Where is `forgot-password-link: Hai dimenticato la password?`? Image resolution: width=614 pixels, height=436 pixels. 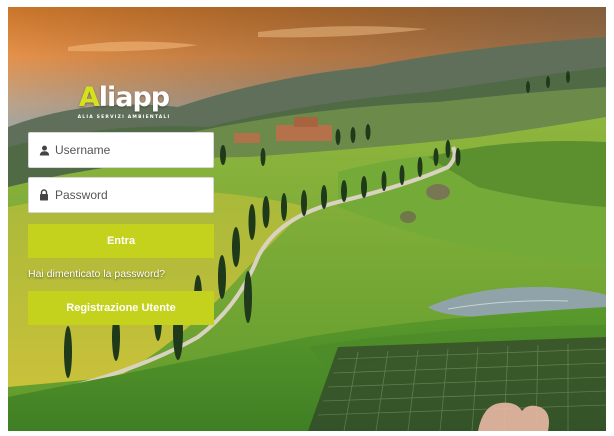
forgot-password-link: Hai dimenticato la password? is located at coordinates (96, 274).